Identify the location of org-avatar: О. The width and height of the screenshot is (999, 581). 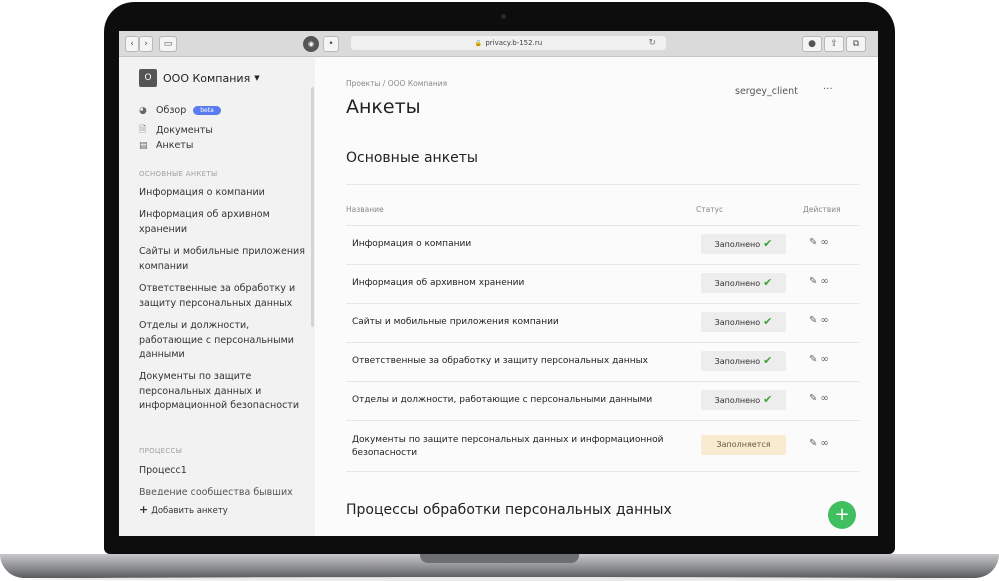
(148, 78).